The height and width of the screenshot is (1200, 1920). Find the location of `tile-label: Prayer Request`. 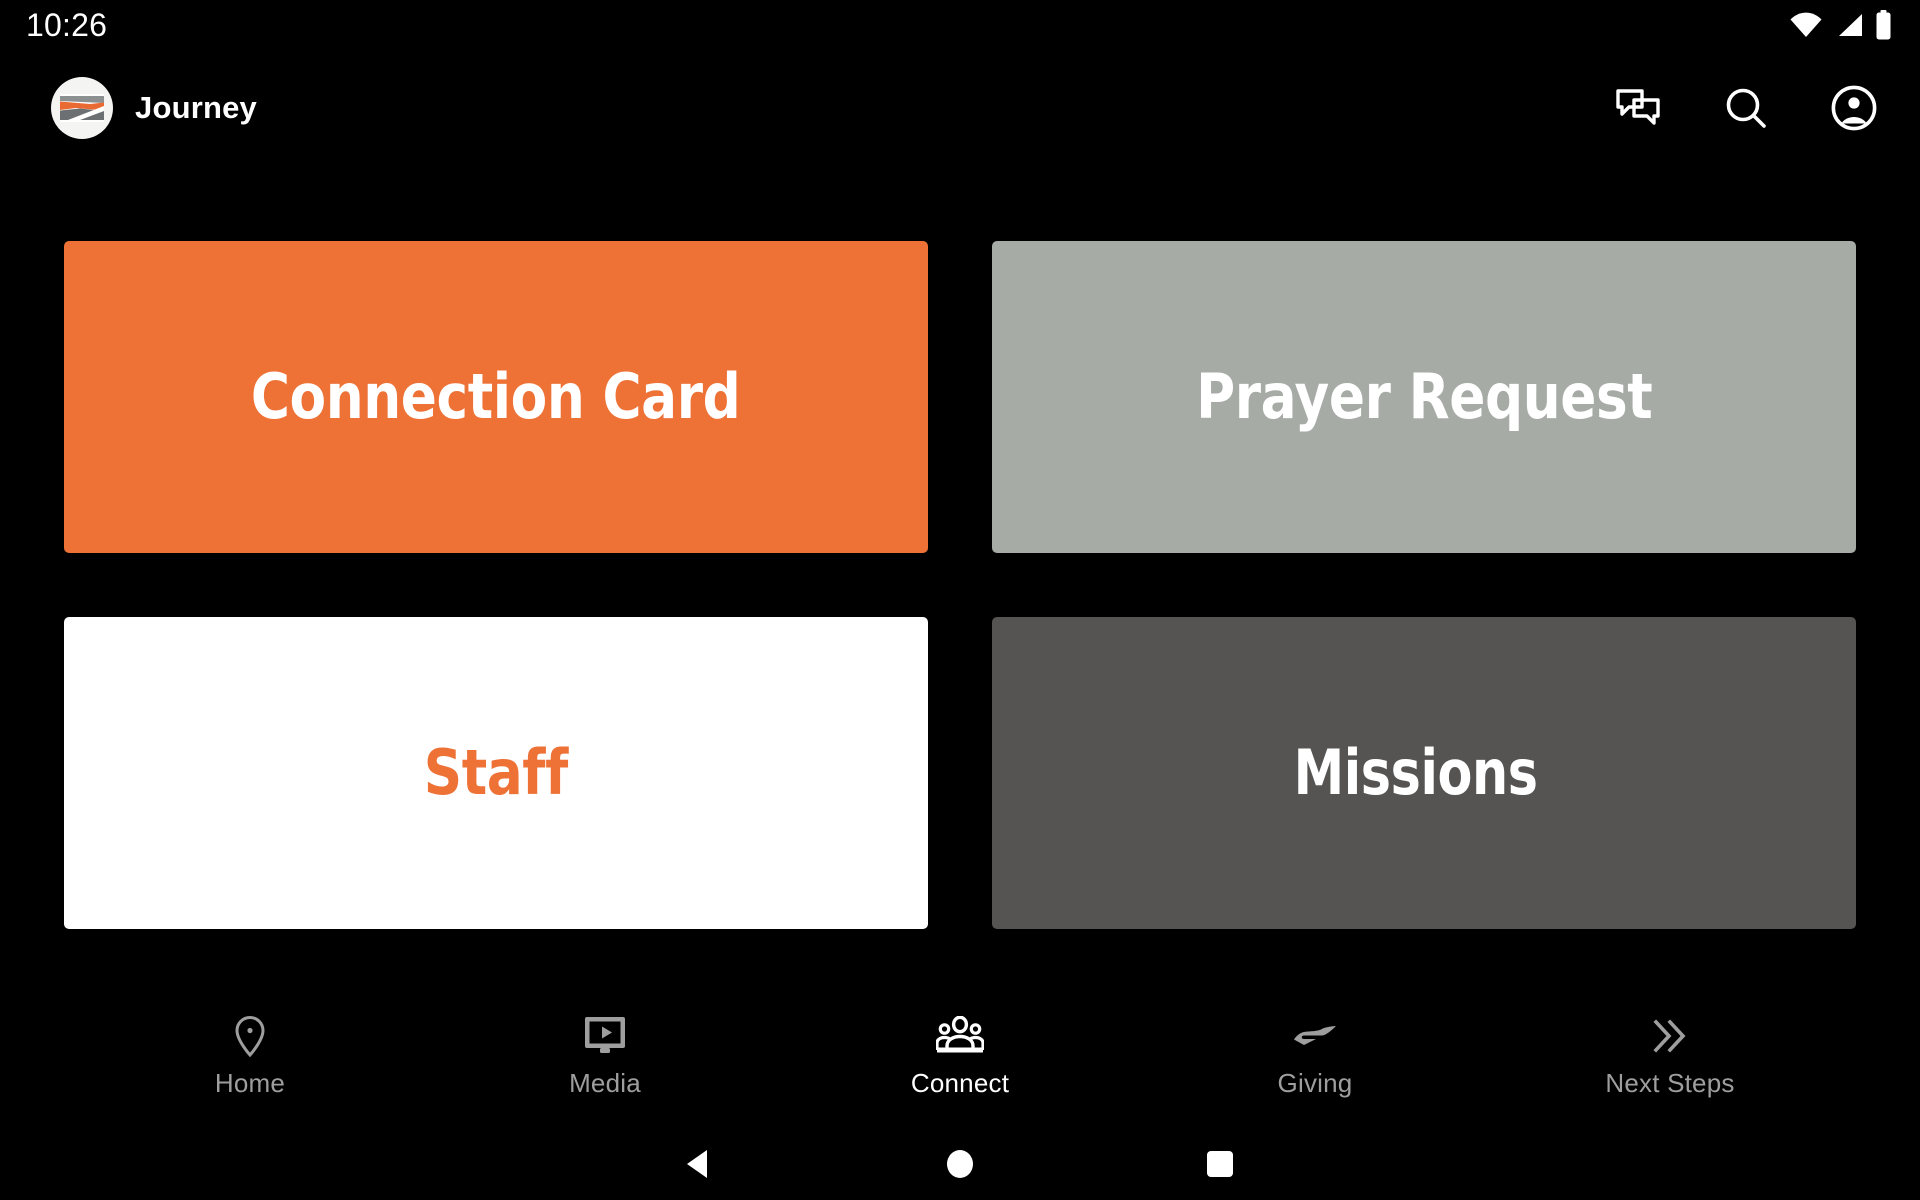

tile-label: Prayer Request is located at coordinates (1424, 396).